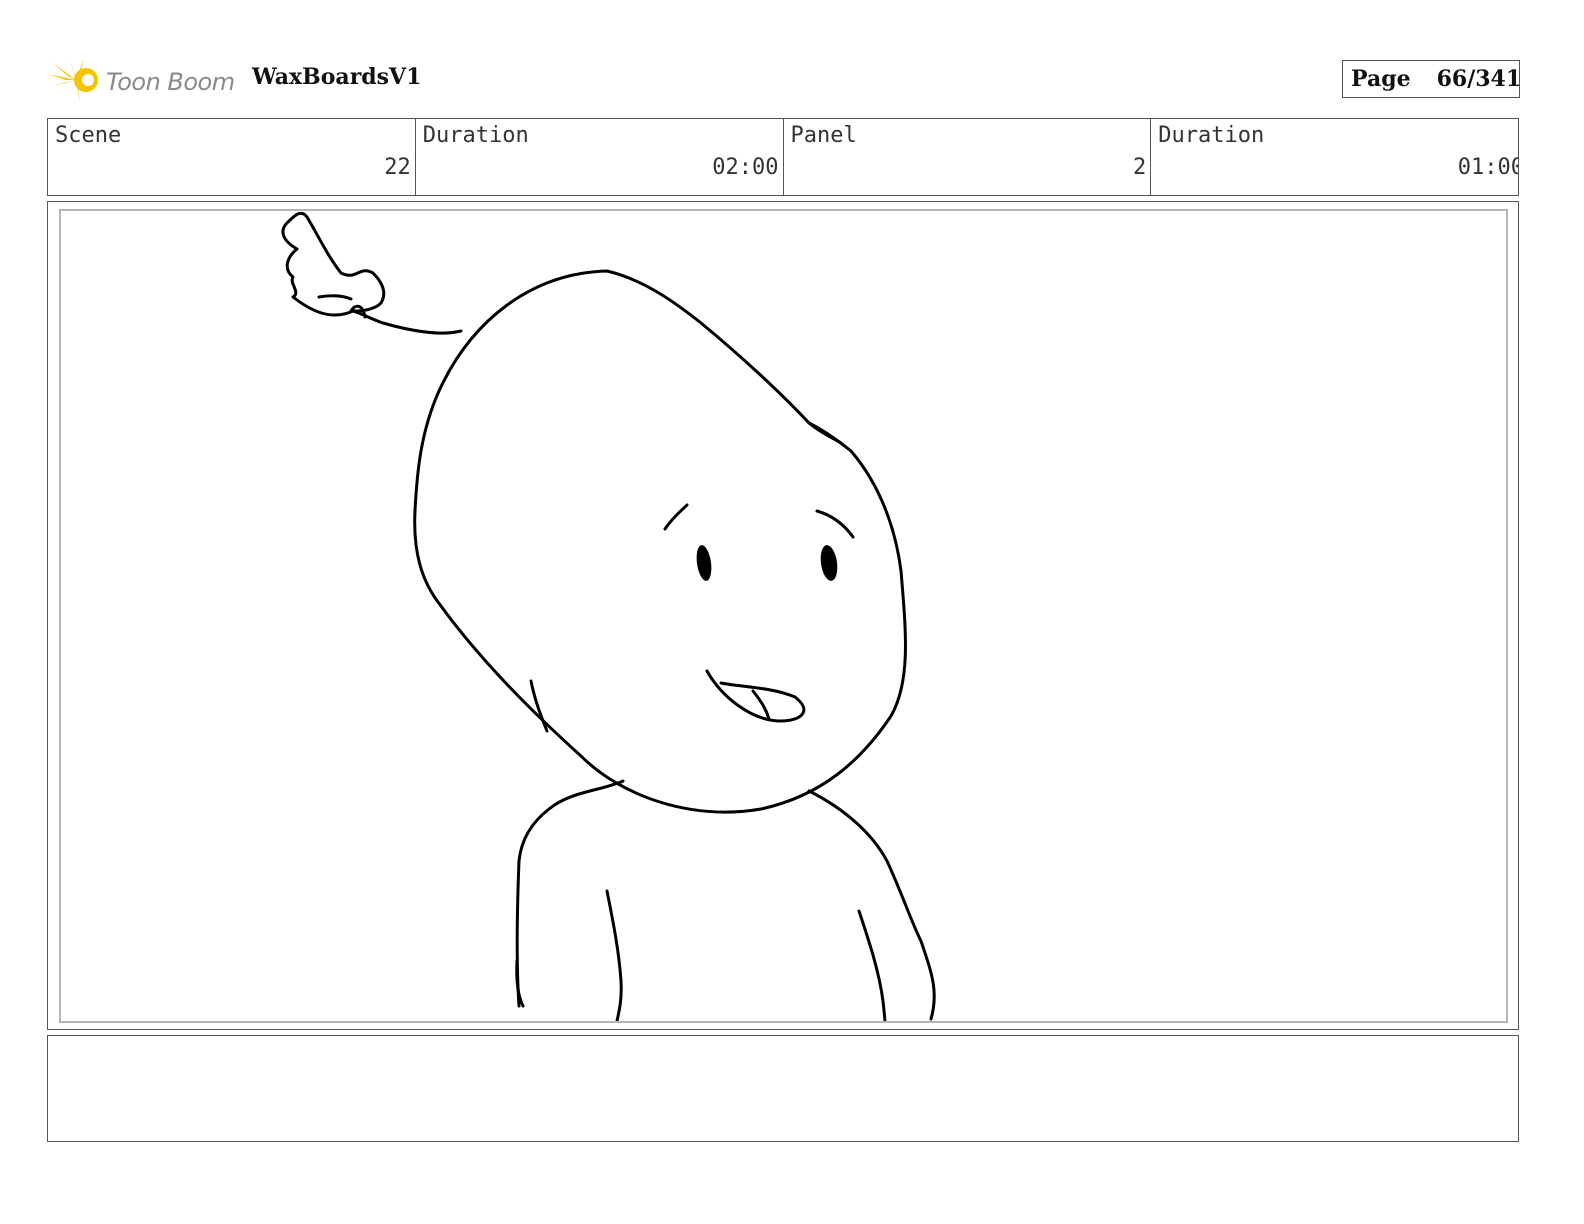 This screenshot has width=1584, height=1224. Describe the element at coordinates (88, 135) in the screenshot. I see `scene-label: Scene` at that location.